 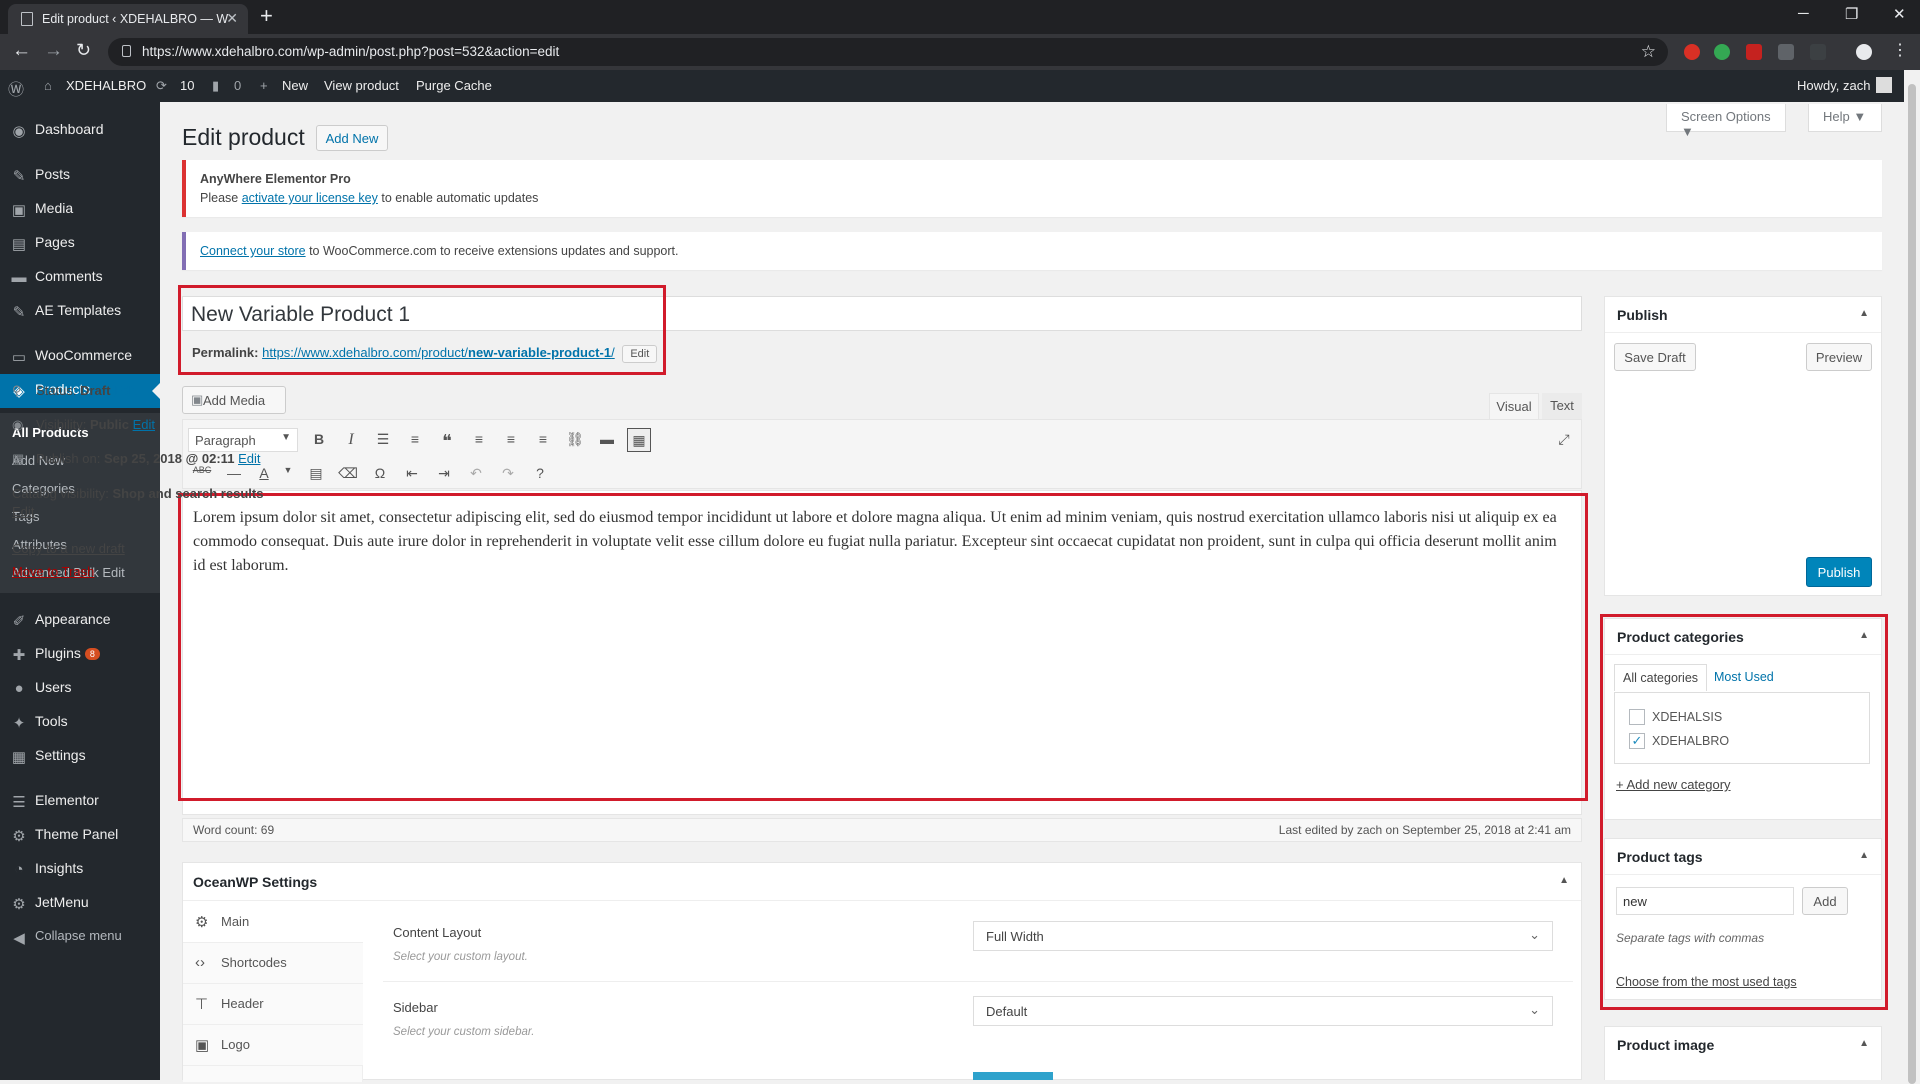 What do you see at coordinates (234, 400) in the screenshot?
I see `add-media-button: ▣ Add Media` at bounding box center [234, 400].